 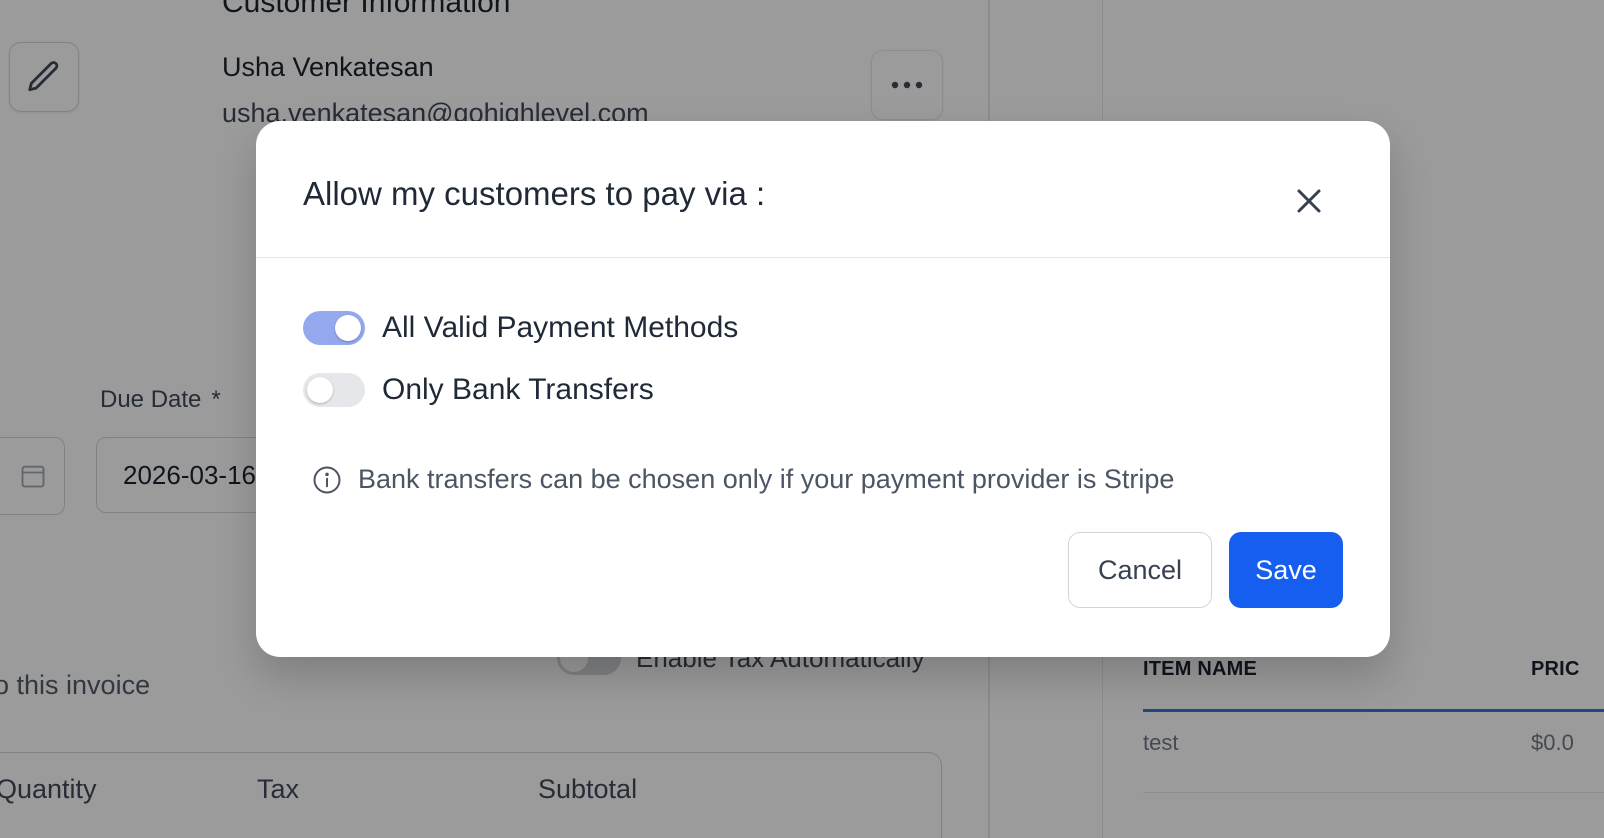 I want to click on only-bank-transfers-label: Only Bank Transfers, so click(x=518, y=389).